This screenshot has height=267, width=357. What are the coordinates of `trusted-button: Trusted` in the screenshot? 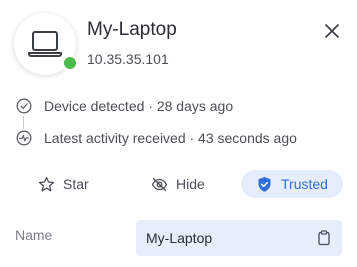 It's located at (292, 184).